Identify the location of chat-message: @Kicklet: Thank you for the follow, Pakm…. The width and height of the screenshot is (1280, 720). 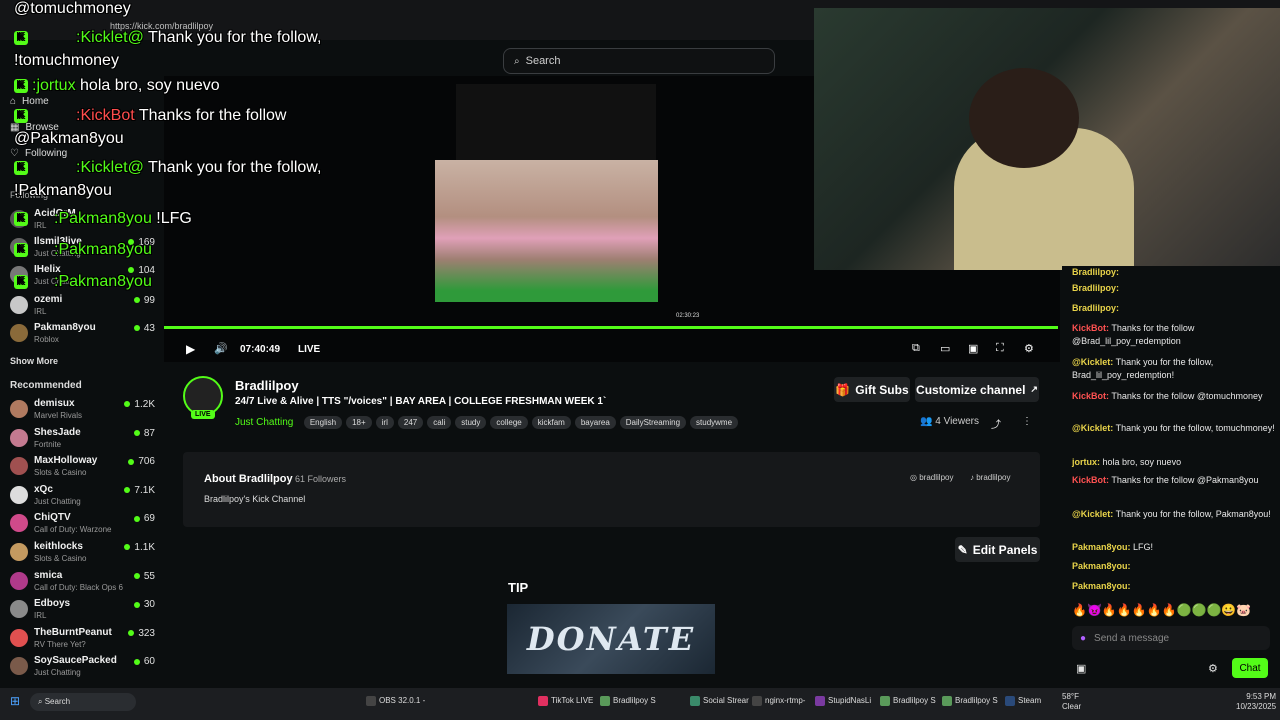
(1171, 514).